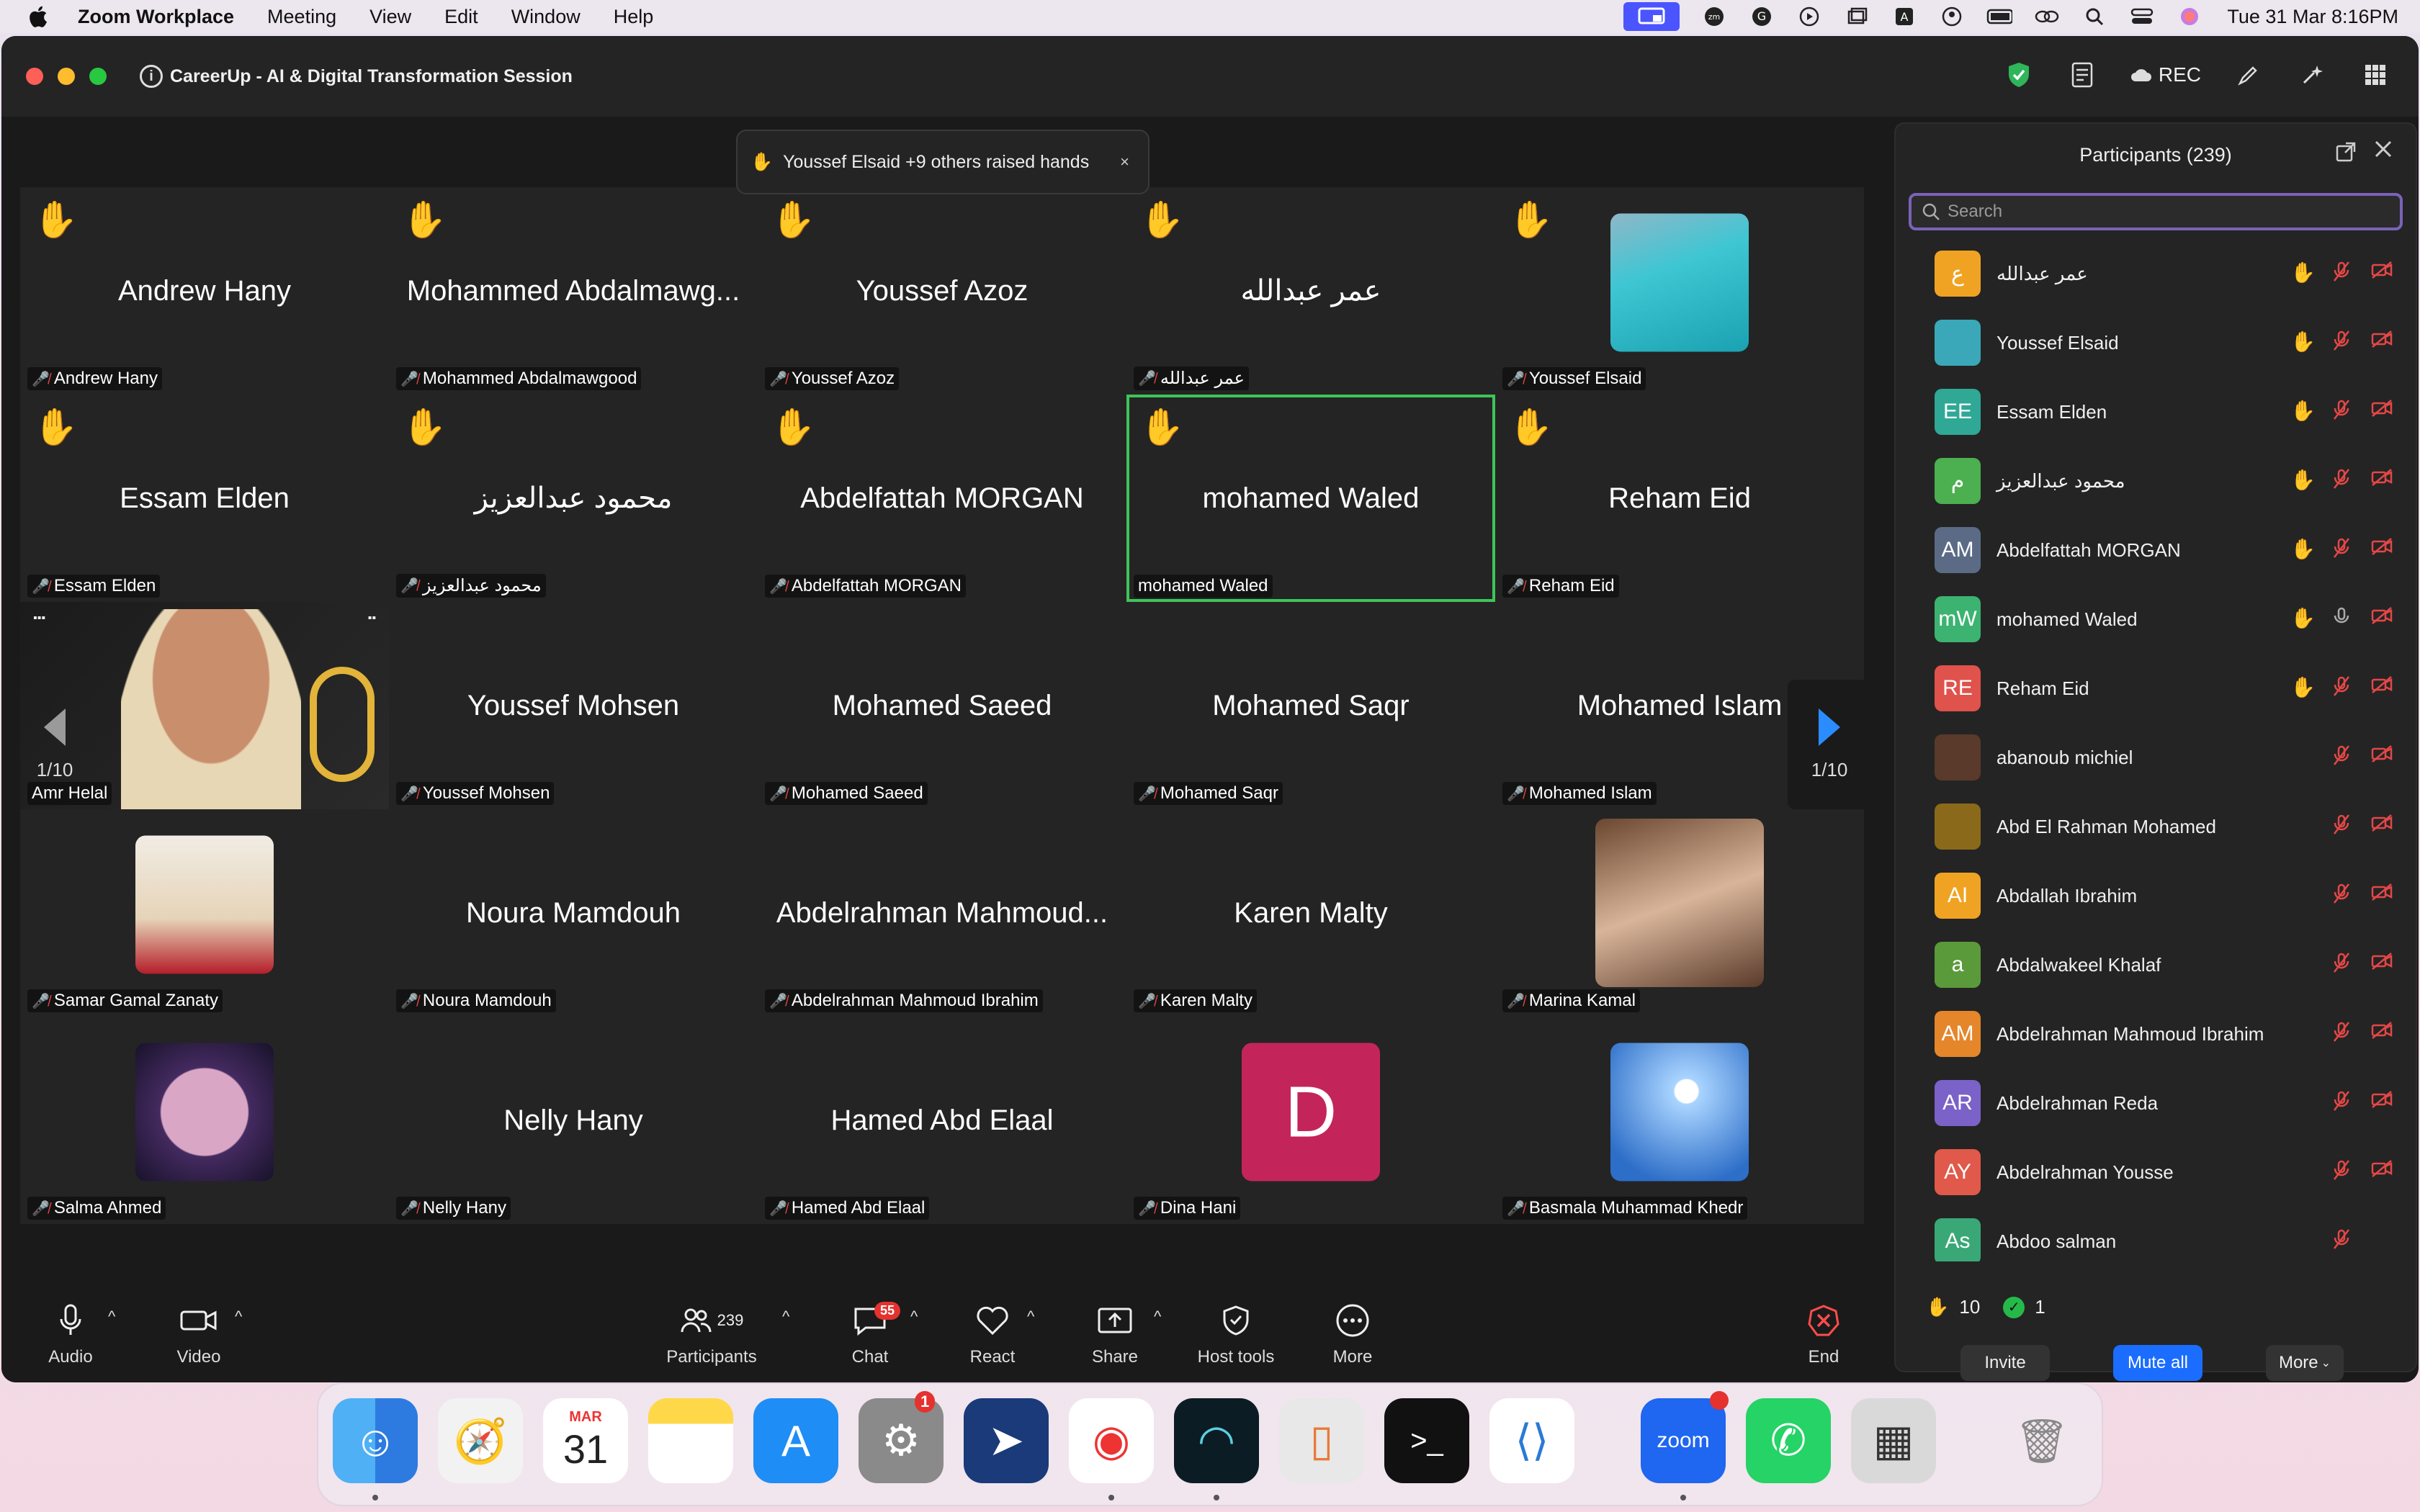 The height and width of the screenshot is (1512, 2420). Describe the element at coordinates (1894, 1440) in the screenshot. I see `calculator-icon: ▦` at that location.